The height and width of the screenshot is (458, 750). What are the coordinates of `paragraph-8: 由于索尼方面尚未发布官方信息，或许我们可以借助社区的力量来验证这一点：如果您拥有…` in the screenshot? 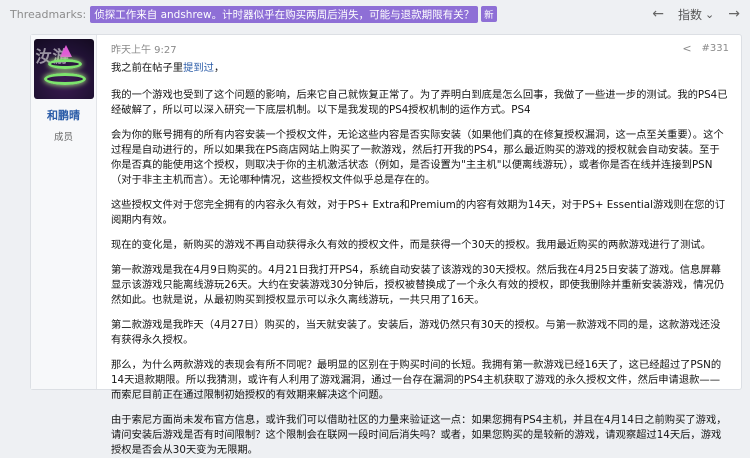 It's located at (419, 435).